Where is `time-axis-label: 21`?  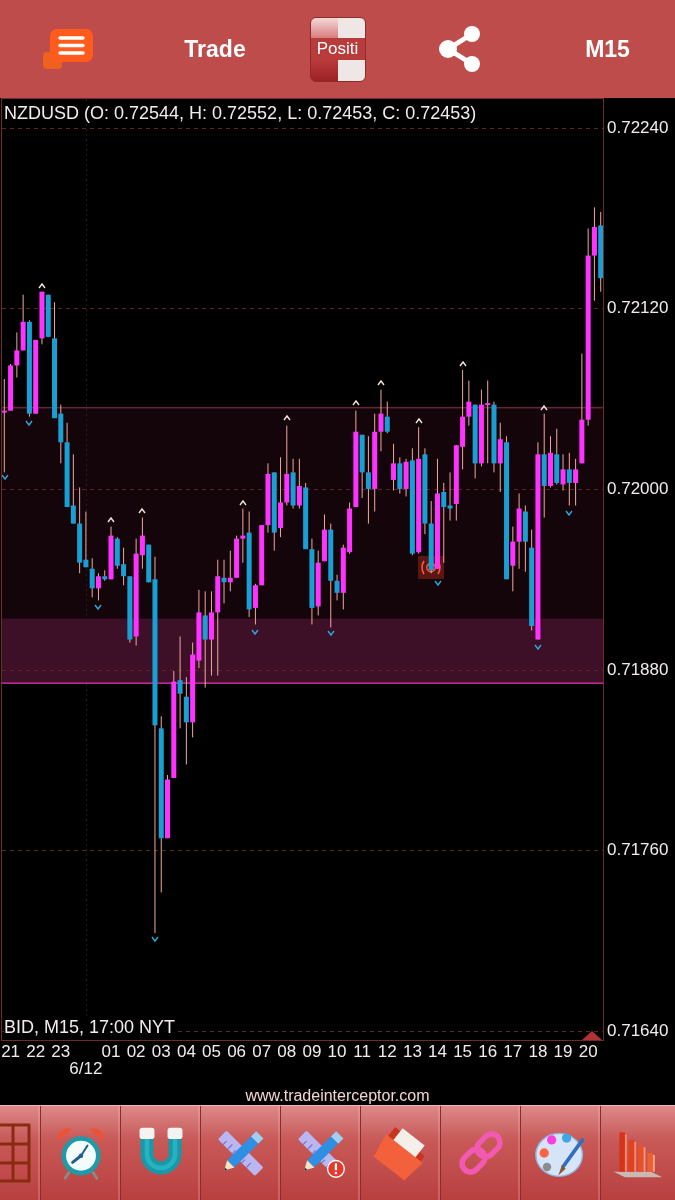
time-axis-label: 21 is located at coordinates (11, 1051).